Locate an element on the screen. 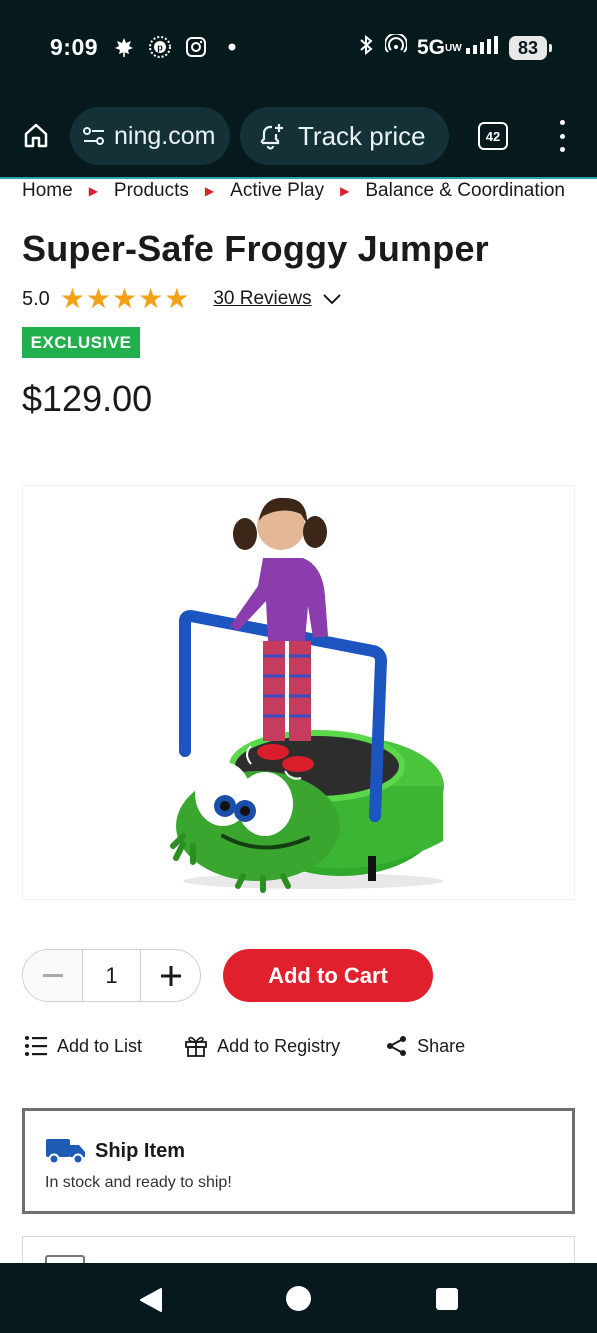 The height and width of the screenshot is (1333, 597). add-to-list-button: Add to List is located at coordinates (83, 1046).